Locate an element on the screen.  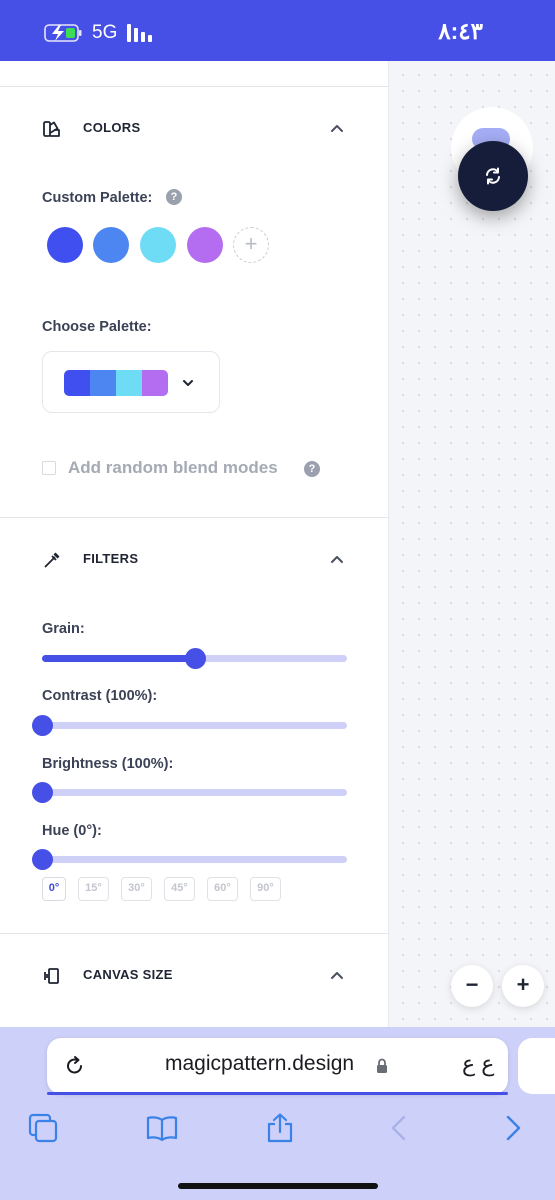
forward-icon is located at coordinates (514, 1128).